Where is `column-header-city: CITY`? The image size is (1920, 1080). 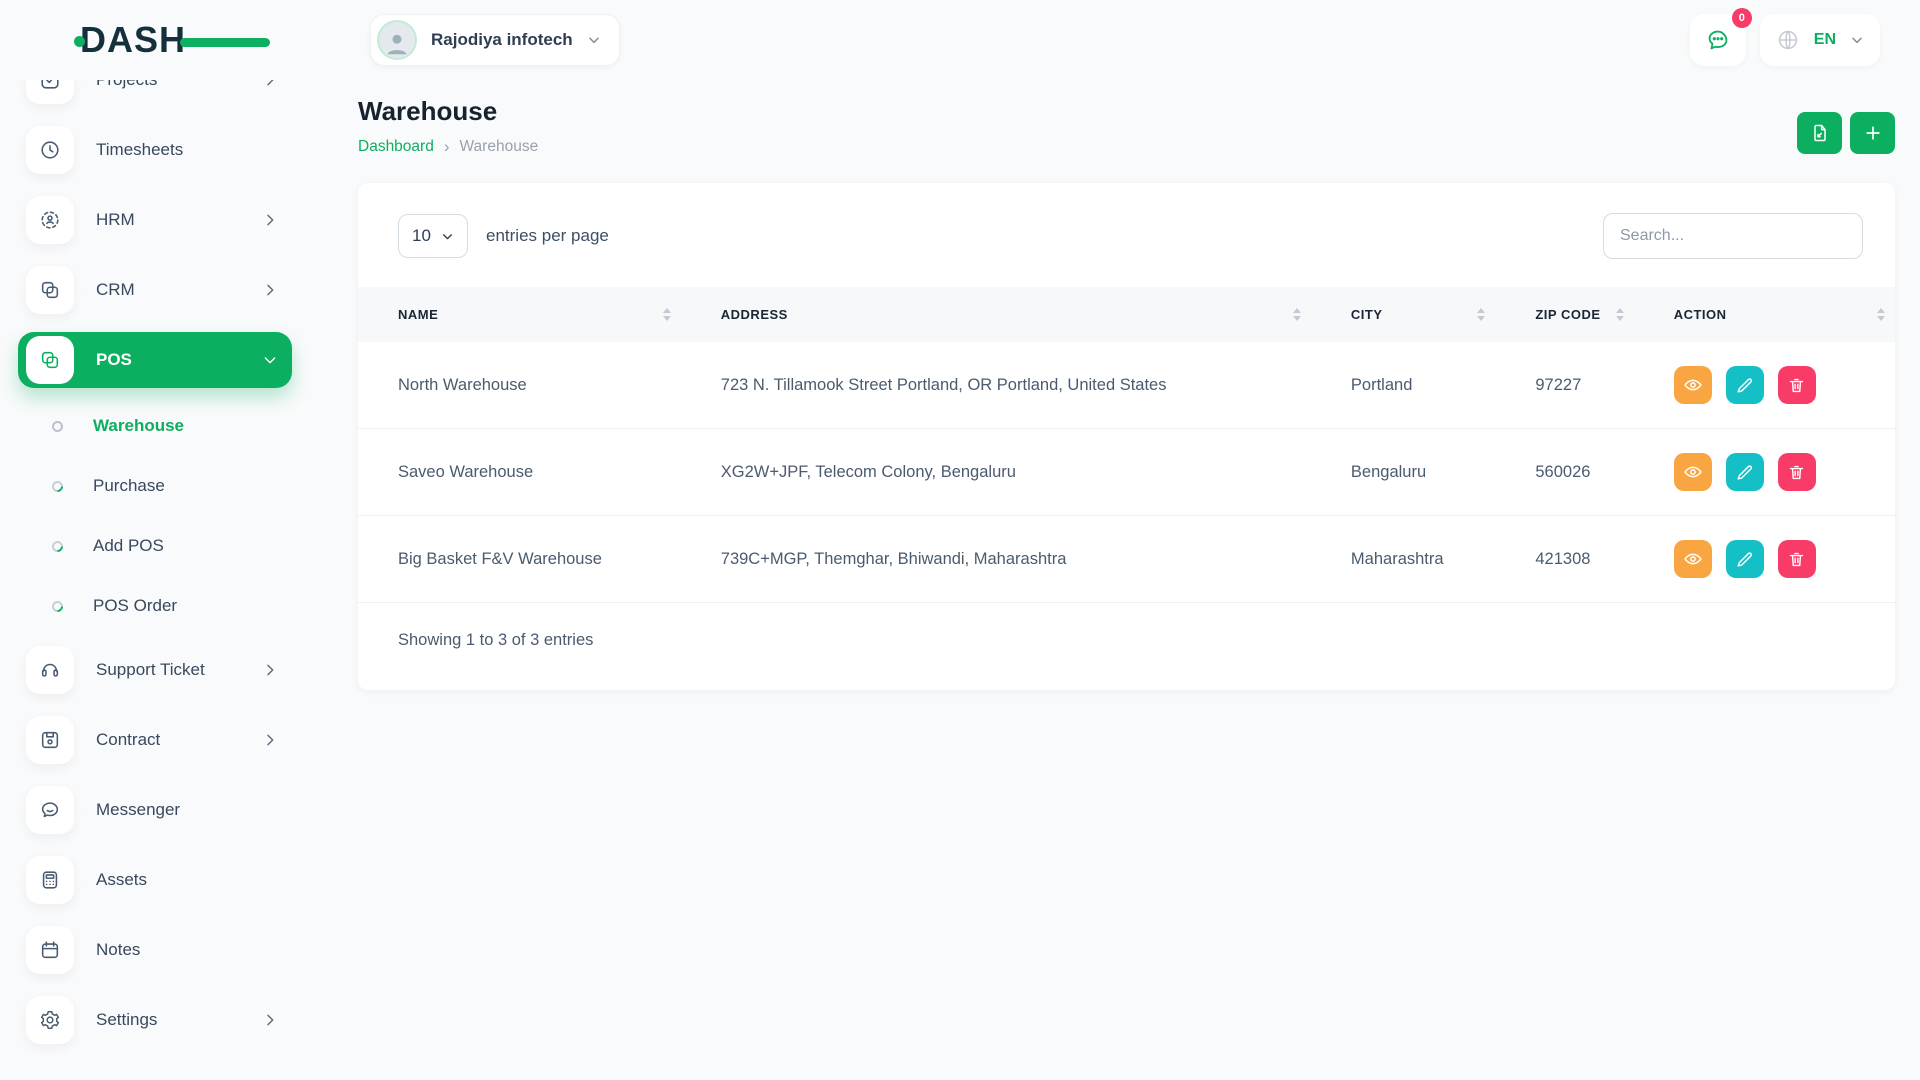 column-header-city: CITY is located at coordinates (1403, 314).